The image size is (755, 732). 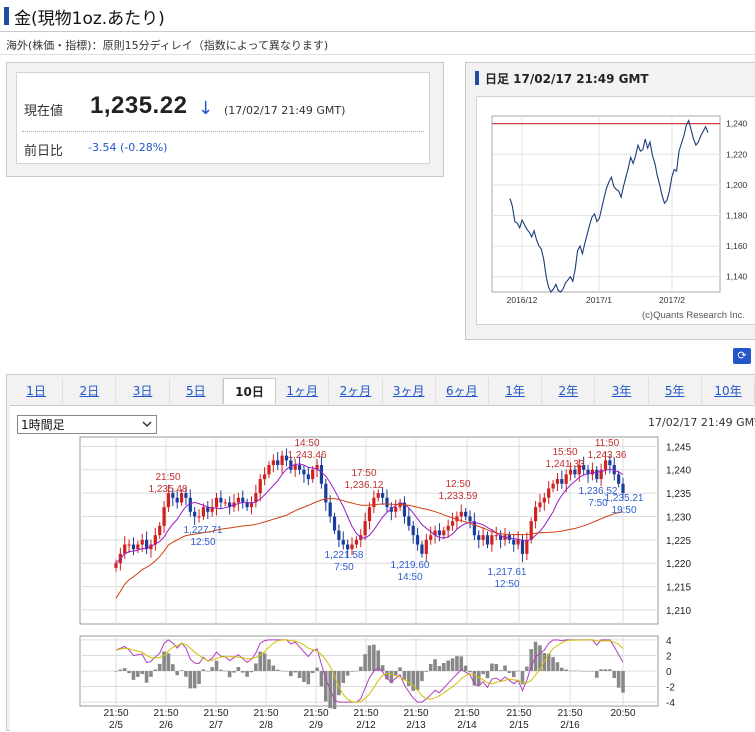 What do you see at coordinates (675, 391) in the screenshot?
I see `tab-12: 5年` at bounding box center [675, 391].